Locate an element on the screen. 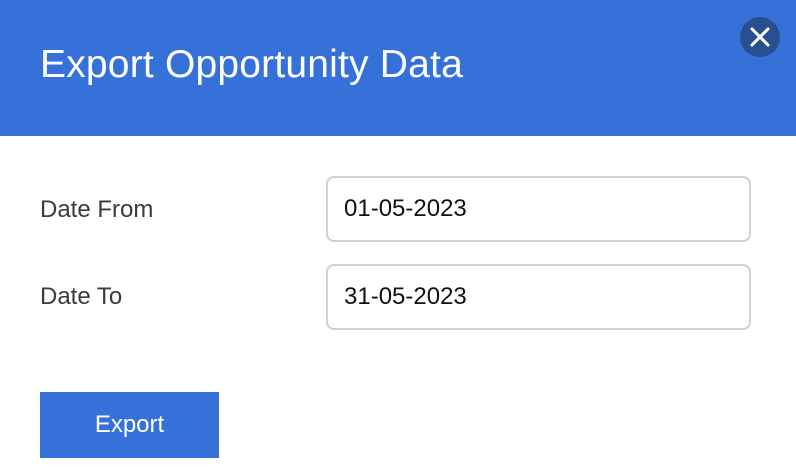 Image resolution: width=796 pixels, height=468 pixels. date-from-input is located at coordinates (538, 209).